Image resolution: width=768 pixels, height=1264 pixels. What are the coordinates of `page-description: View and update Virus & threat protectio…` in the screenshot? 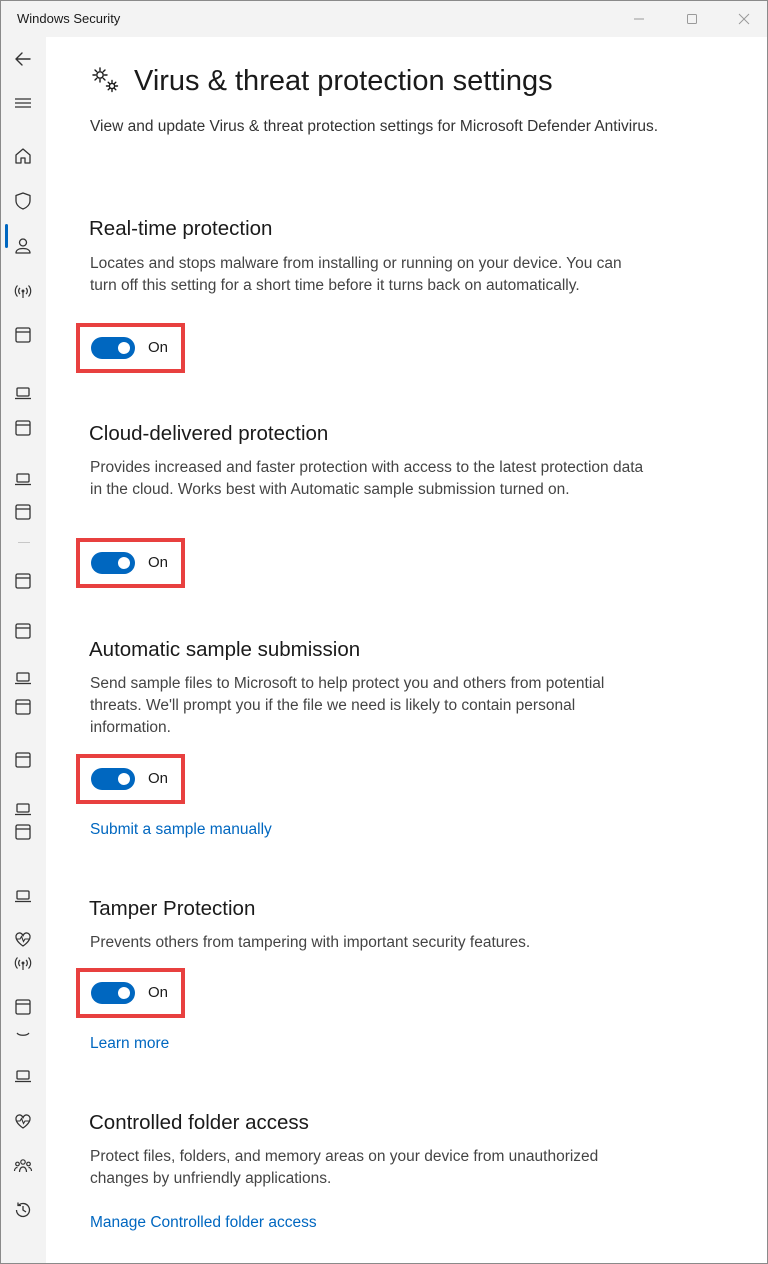 It's located at (374, 126).